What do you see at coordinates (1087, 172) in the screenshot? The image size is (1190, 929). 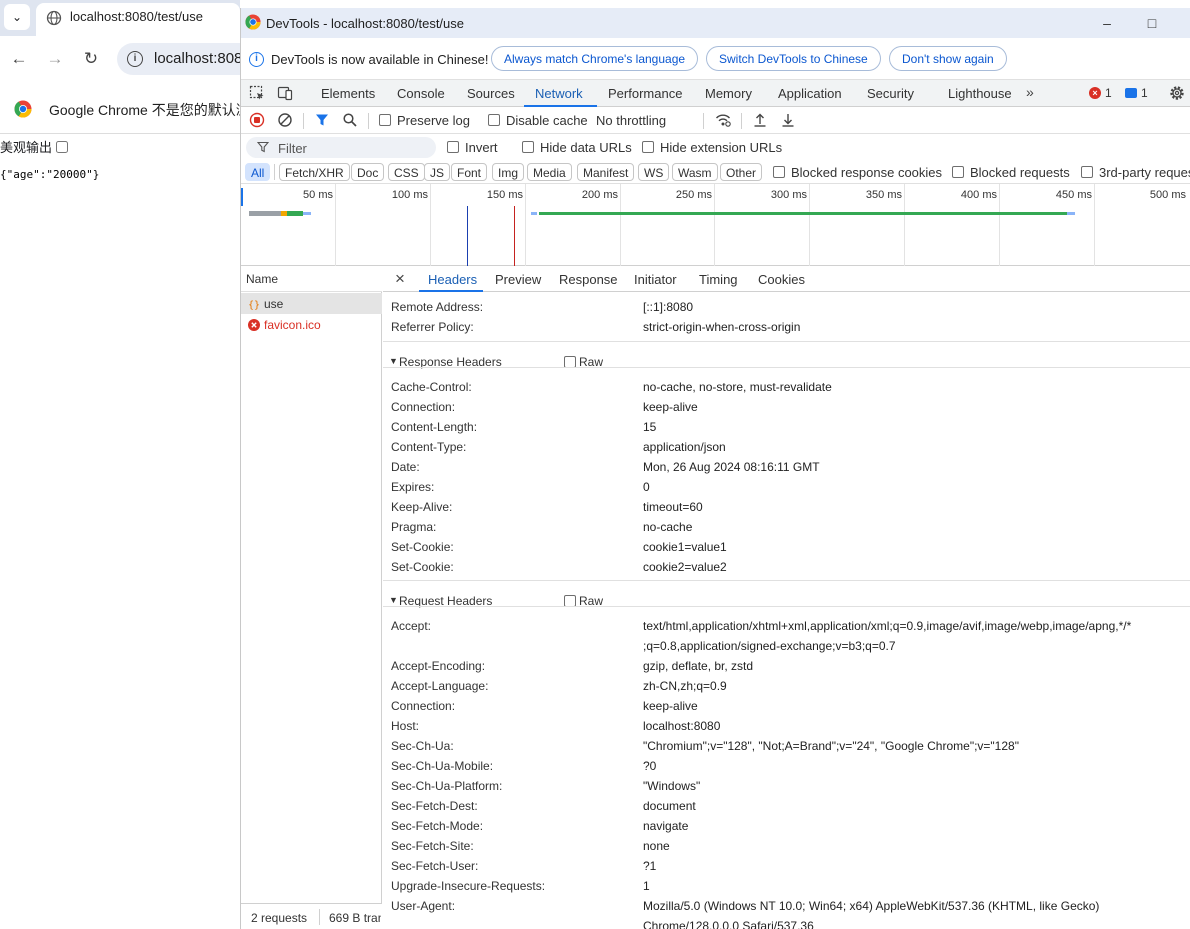 I see `third-party-checkbox` at bounding box center [1087, 172].